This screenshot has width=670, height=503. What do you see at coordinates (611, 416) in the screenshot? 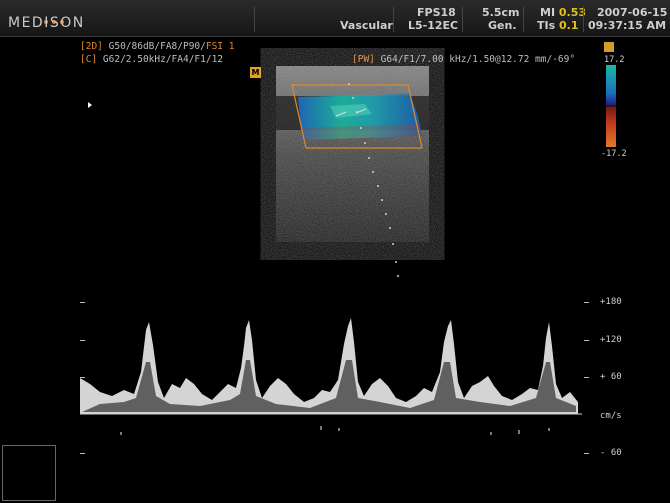
I see `velocity-unit-label: cm/s` at bounding box center [611, 416].